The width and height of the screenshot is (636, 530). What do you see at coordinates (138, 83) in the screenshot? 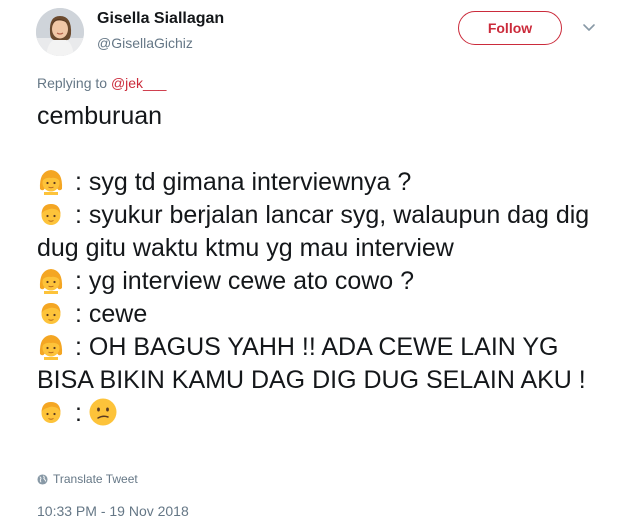
I see `reply-mention-link: @jek___` at bounding box center [138, 83].